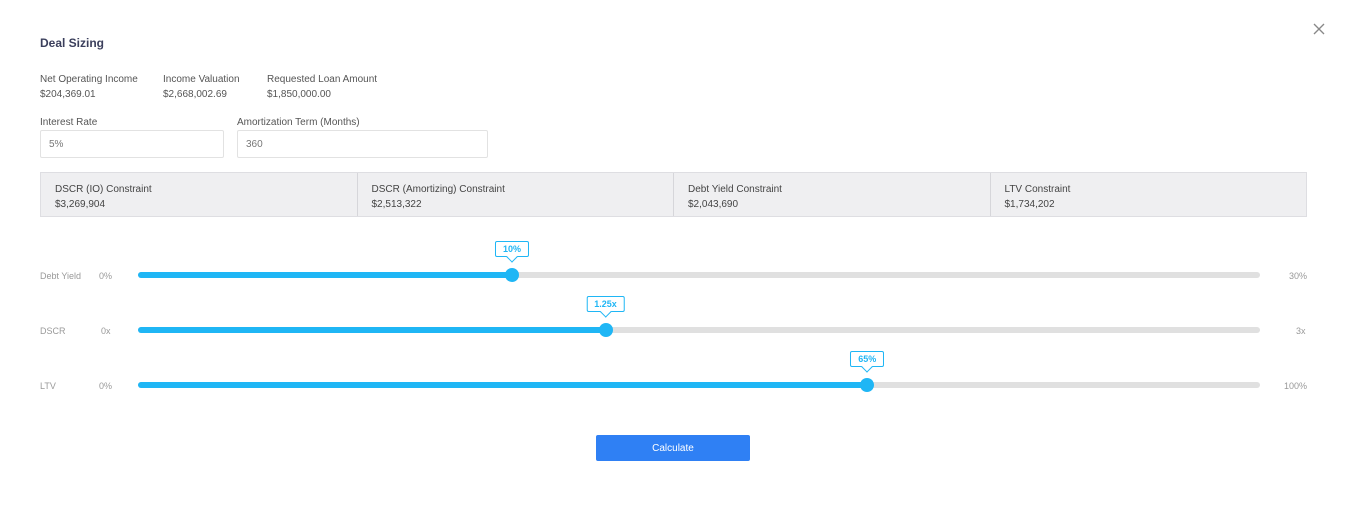 This screenshot has width=1348, height=523. What do you see at coordinates (201, 87) in the screenshot?
I see `stat-income-valuation: Income Valuation $2,668,002.69` at bounding box center [201, 87].